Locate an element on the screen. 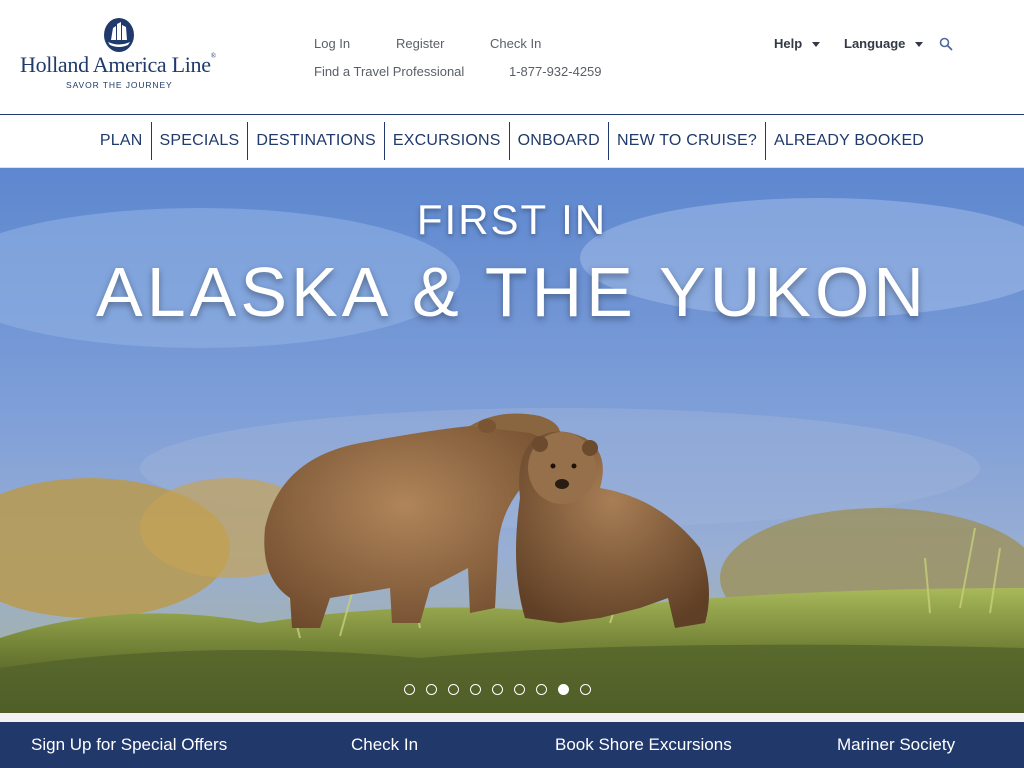 The image size is (1024, 768). nav-excursions: EXCURSIONS is located at coordinates (447, 141).